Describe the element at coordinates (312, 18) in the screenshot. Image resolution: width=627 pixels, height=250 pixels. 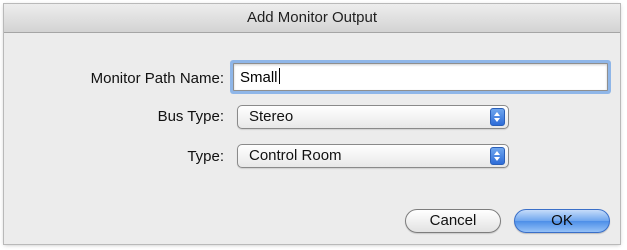
I see `dialog-title: Add Monitor Output` at that location.